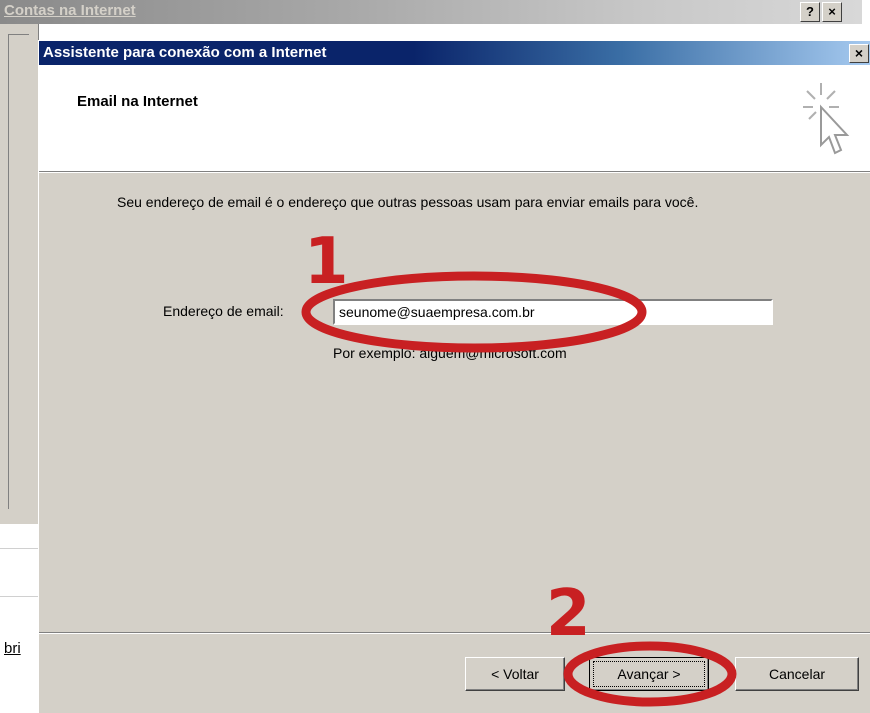 This screenshot has height=713, width=870. What do you see at coordinates (326, 262) in the screenshot?
I see `annotation-step-1: 1` at bounding box center [326, 262].